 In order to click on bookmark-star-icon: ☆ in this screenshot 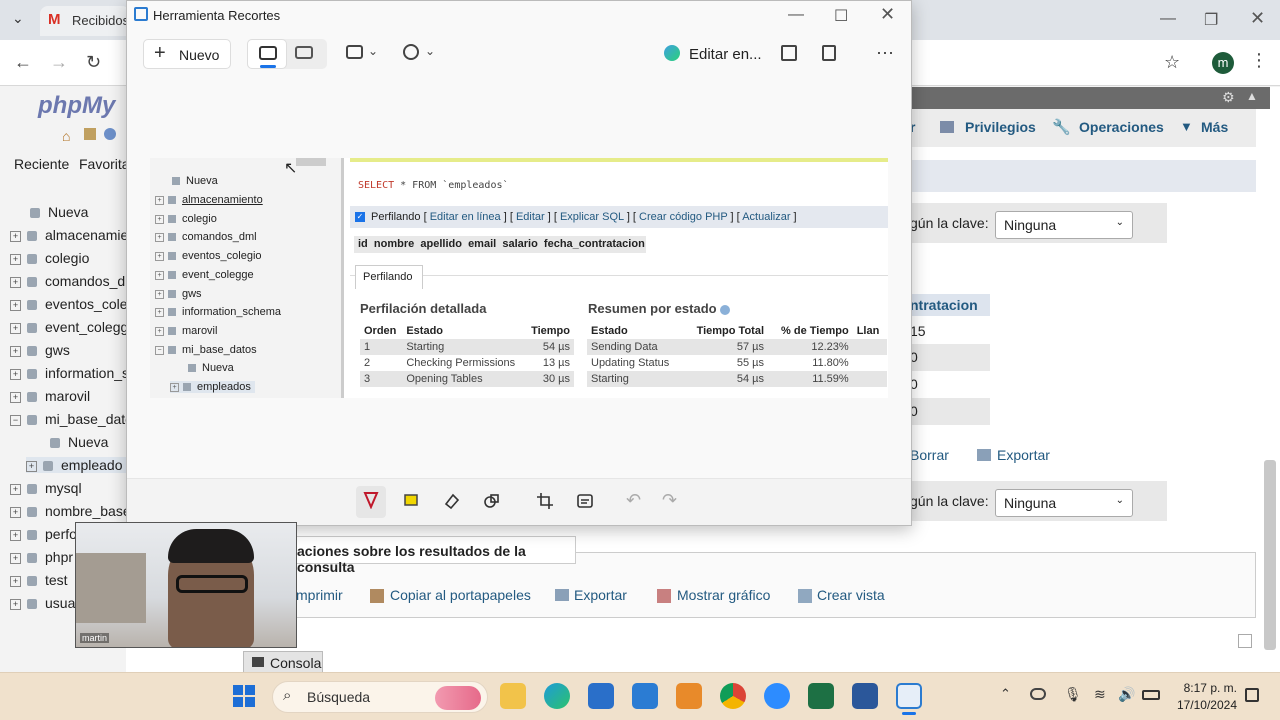, I will do `click(1172, 62)`.